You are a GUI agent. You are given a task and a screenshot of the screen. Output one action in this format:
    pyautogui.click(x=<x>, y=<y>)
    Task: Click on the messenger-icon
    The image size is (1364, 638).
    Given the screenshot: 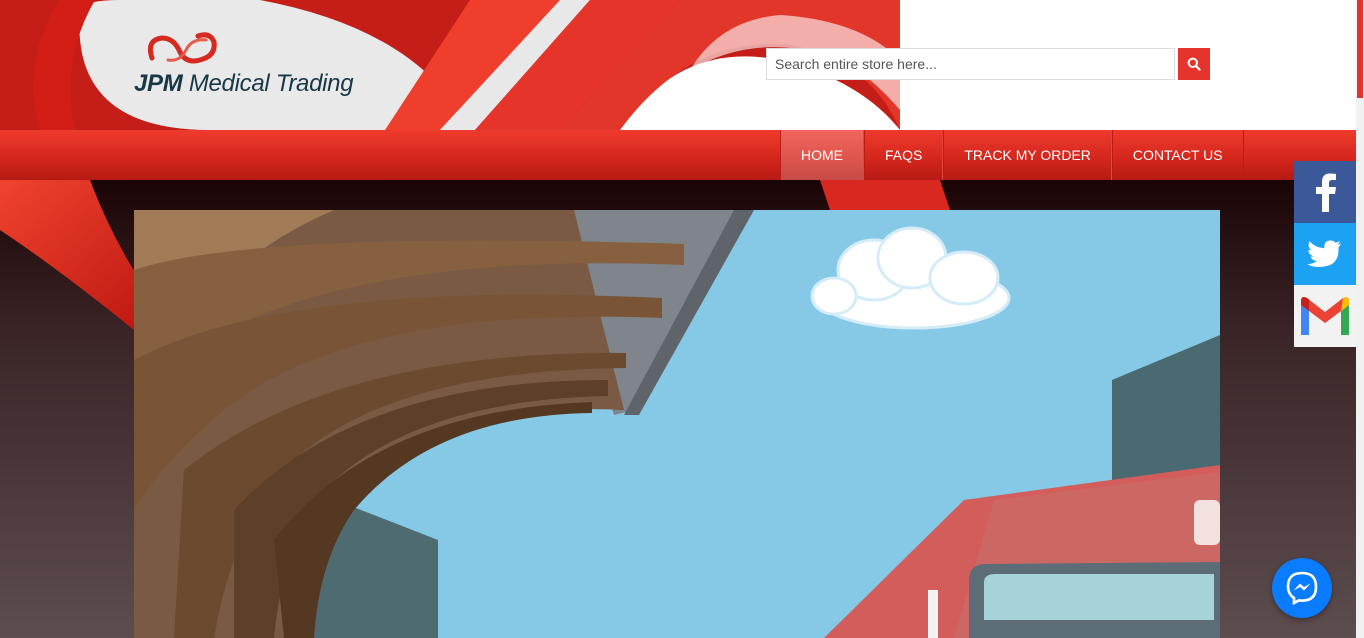 What is the action you would take?
    pyautogui.click(x=1302, y=588)
    